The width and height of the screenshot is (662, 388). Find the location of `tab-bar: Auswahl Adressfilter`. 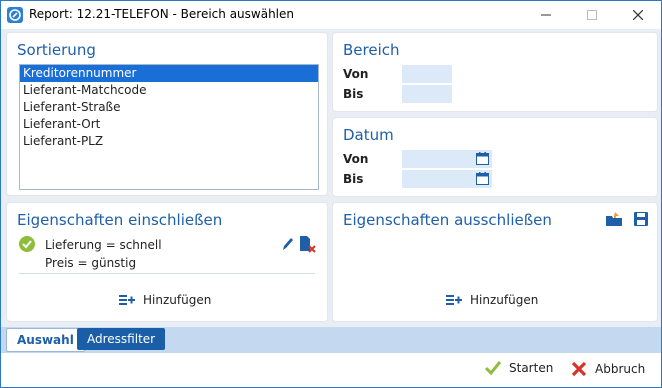

tab-bar: Auswahl Adressfilter is located at coordinates (331, 340).